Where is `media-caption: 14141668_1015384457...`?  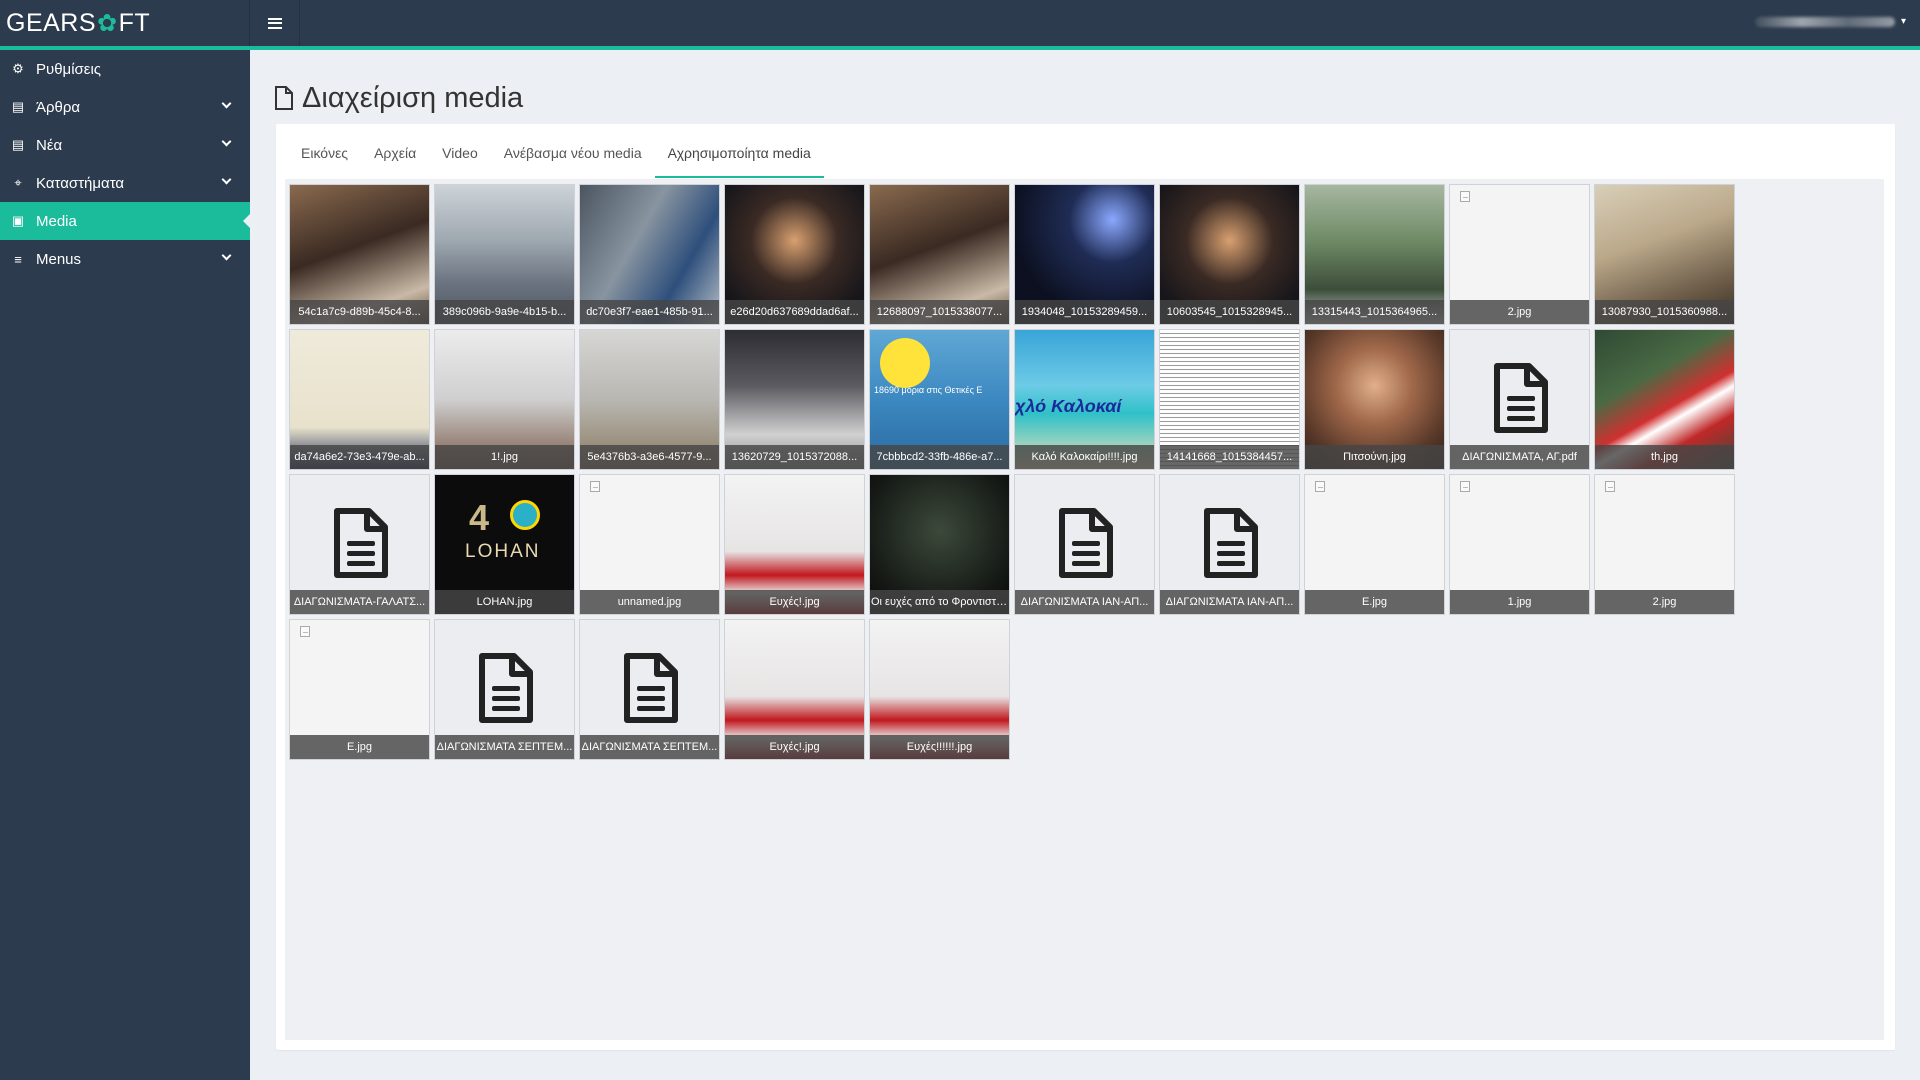 media-caption: 14141668_1015384457... is located at coordinates (1229, 457).